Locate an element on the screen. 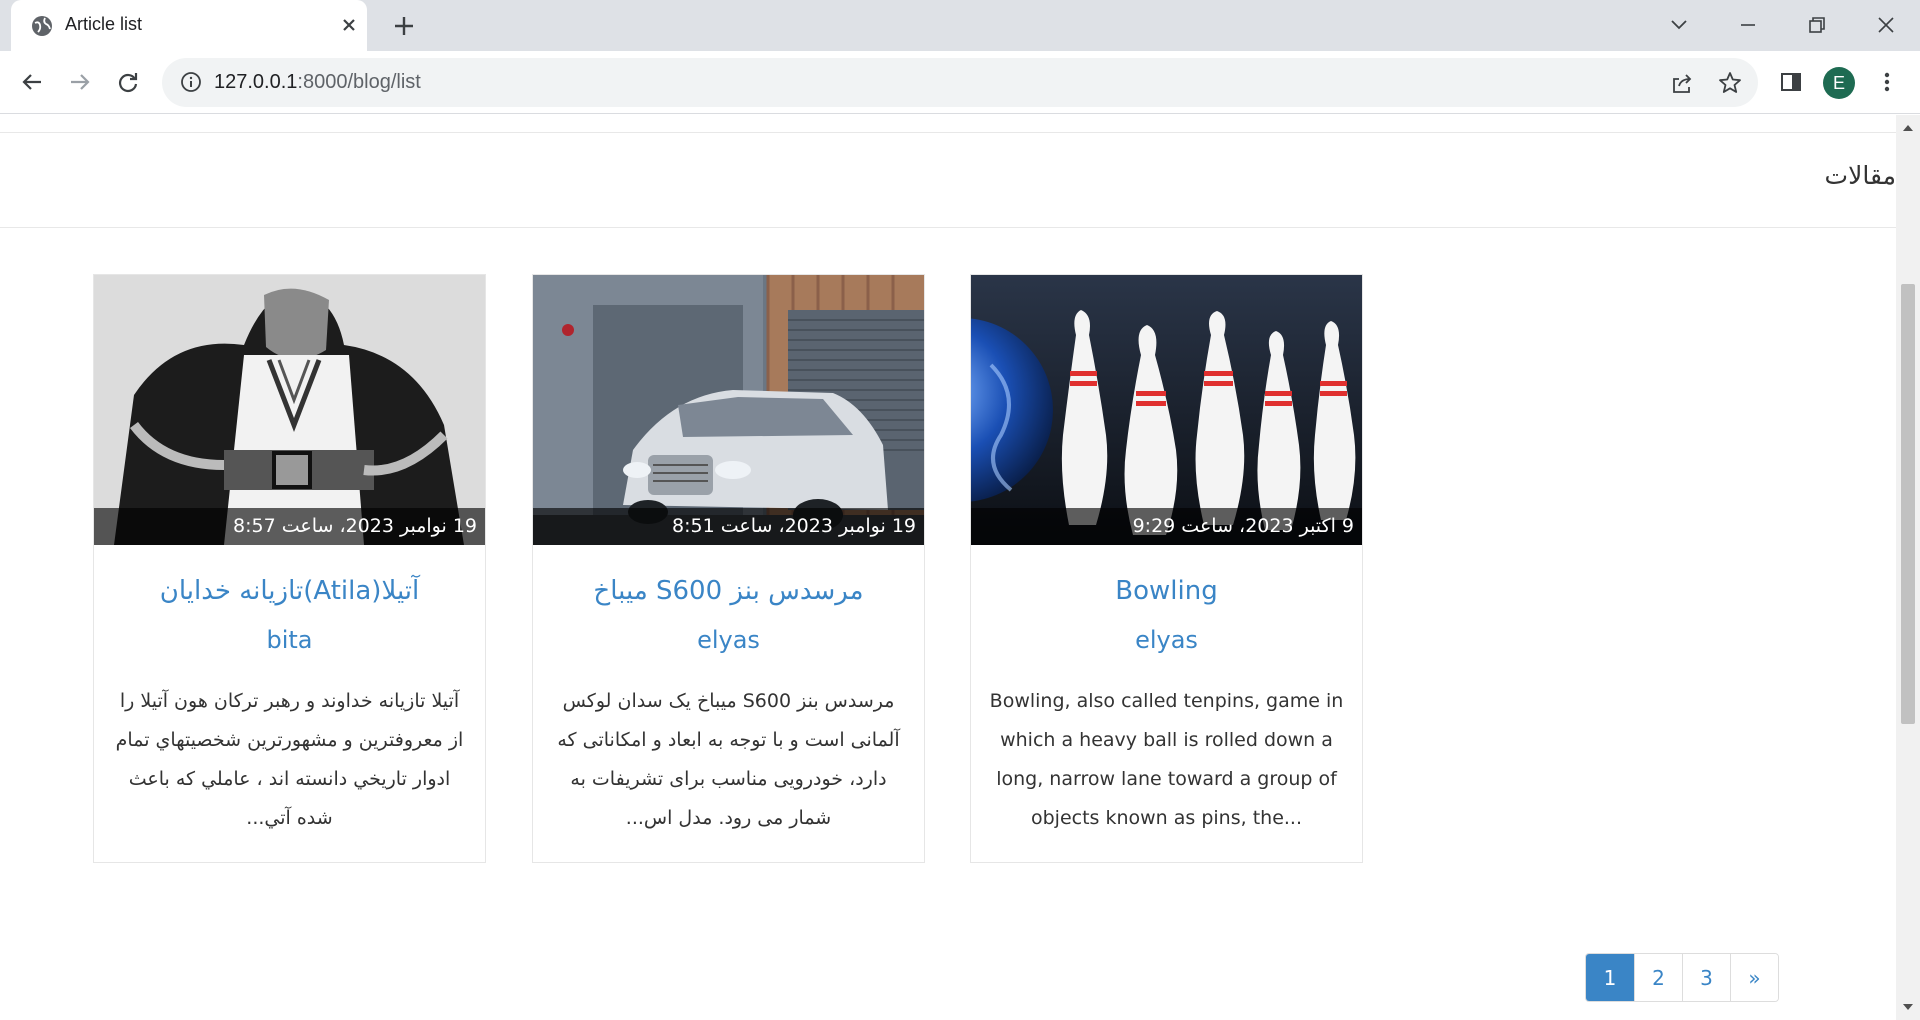  pagination: 1 2 3 » is located at coordinates (1682, 977).